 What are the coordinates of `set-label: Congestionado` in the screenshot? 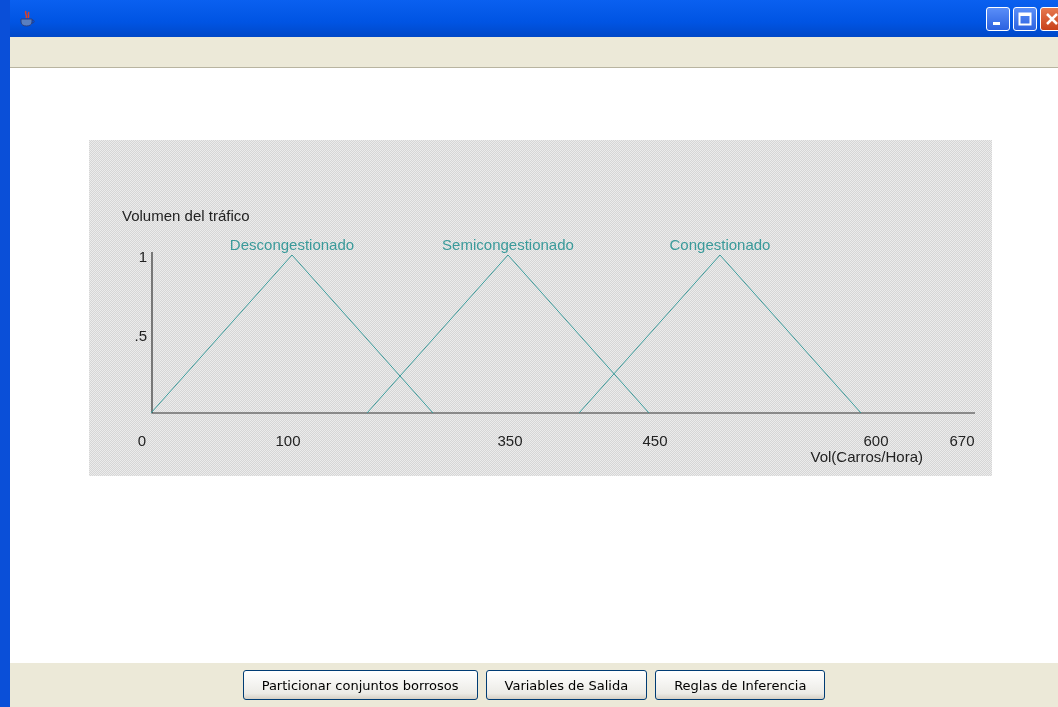 It's located at (720, 244).